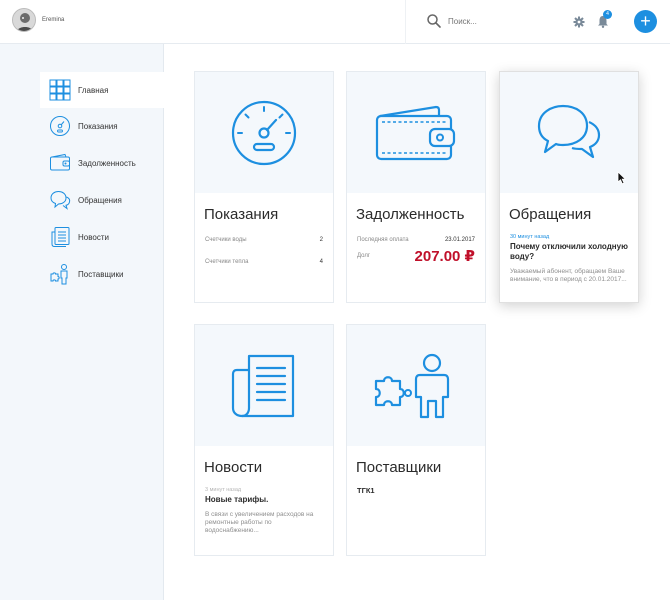 This screenshot has width=670, height=600. What do you see at coordinates (93, 237) in the screenshot?
I see `sidebar-item-label: Новости` at bounding box center [93, 237].